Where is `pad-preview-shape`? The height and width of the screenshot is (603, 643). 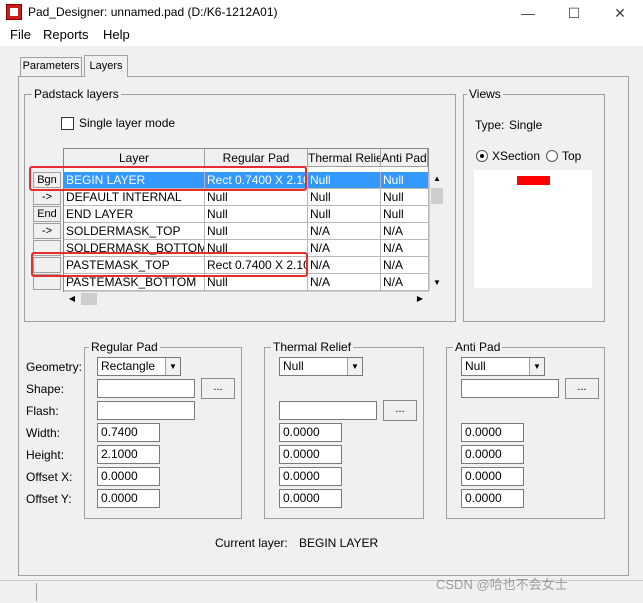
pad-preview-shape is located at coordinates (533, 180).